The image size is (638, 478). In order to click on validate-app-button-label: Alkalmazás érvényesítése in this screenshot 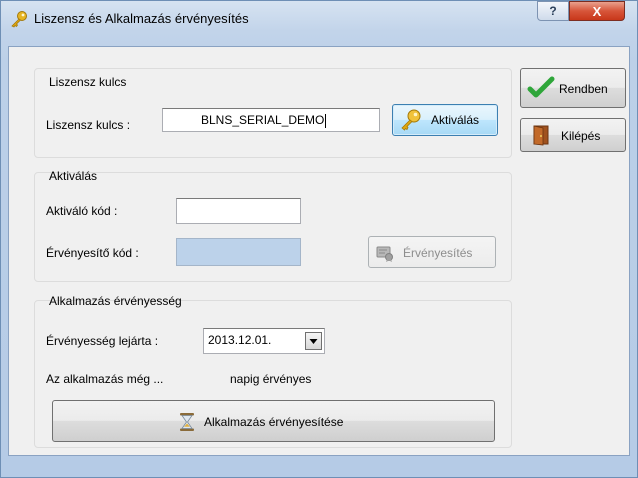, I will do `click(274, 422)`.